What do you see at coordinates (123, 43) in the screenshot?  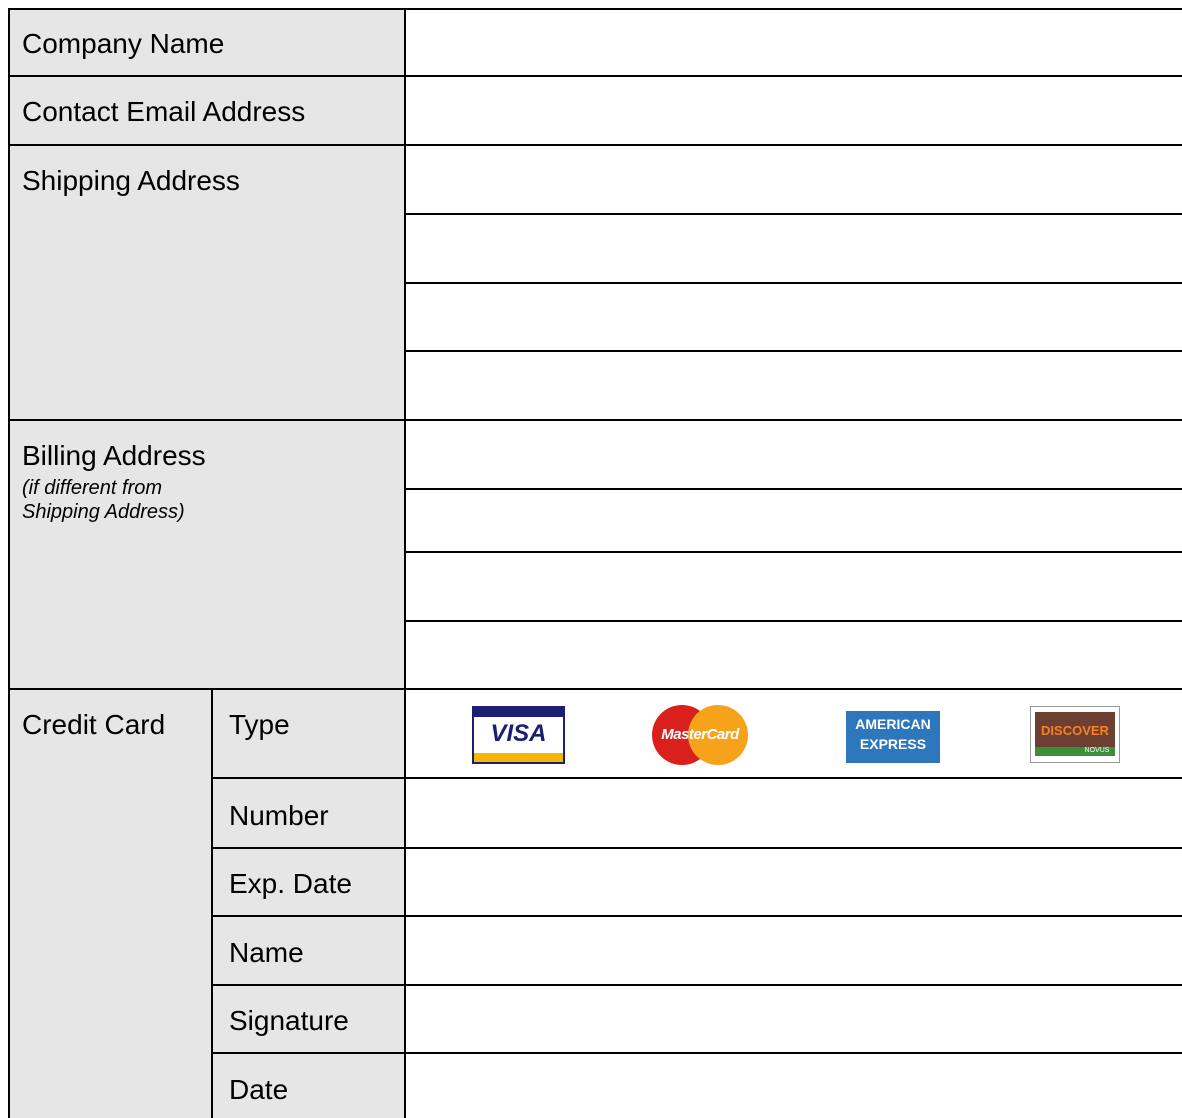 I see `company-name-label: Company Name` at bounding box center [123, 43].